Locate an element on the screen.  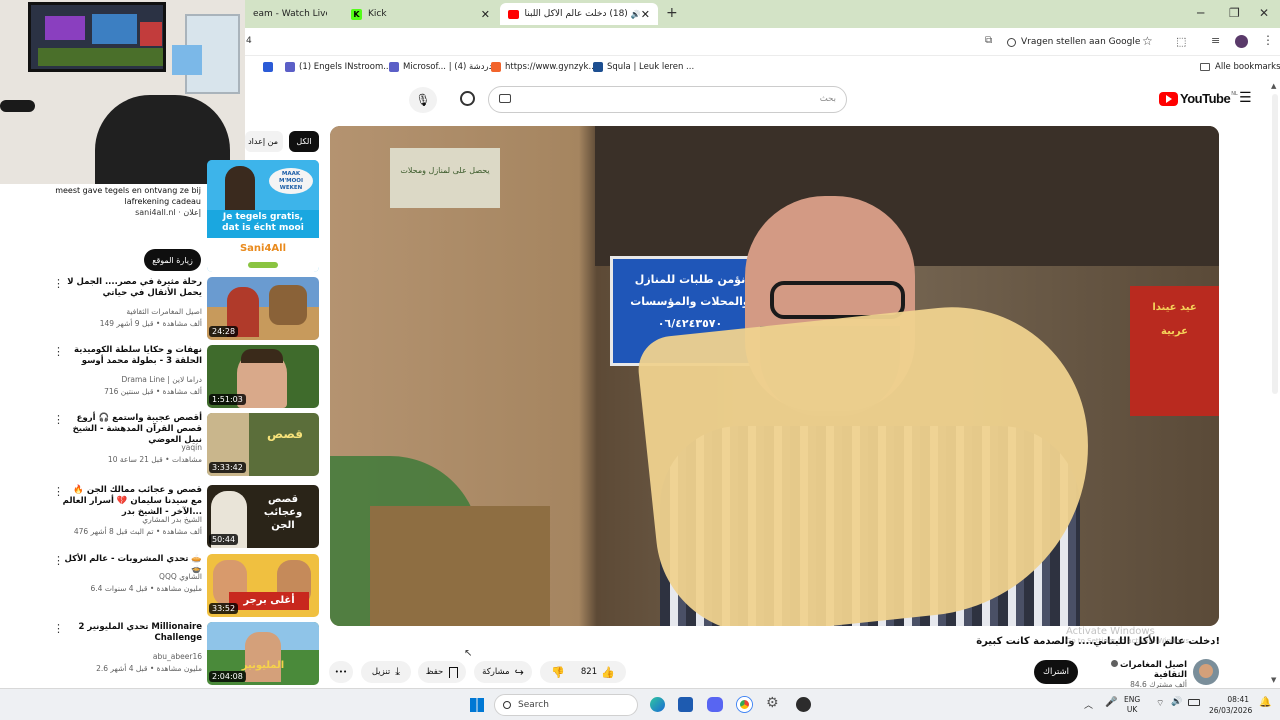
wifi-icon: ⌔ is located at coordinates (1160, 703).